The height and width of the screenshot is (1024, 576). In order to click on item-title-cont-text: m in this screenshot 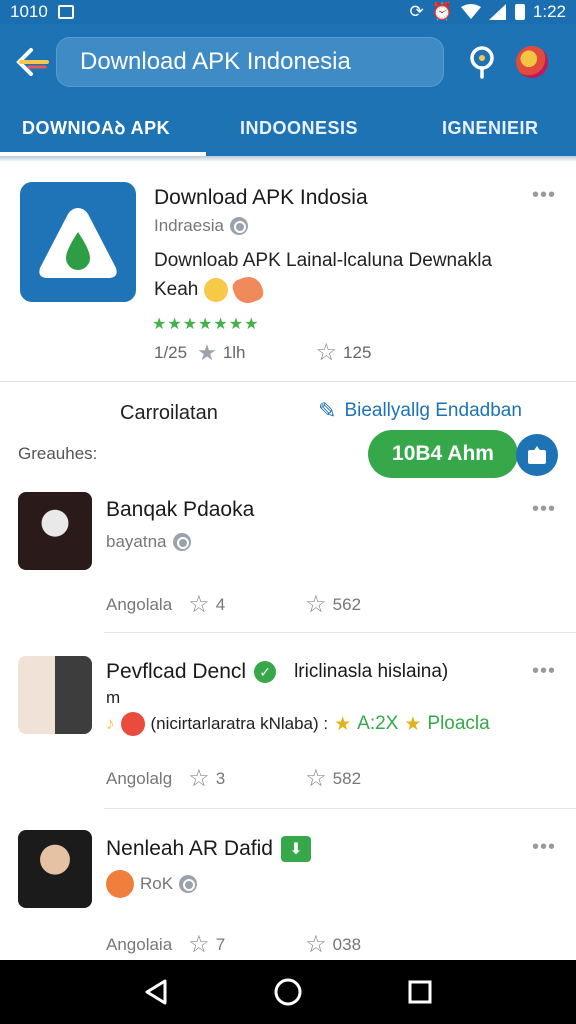, I will do `click(113, 697)`.